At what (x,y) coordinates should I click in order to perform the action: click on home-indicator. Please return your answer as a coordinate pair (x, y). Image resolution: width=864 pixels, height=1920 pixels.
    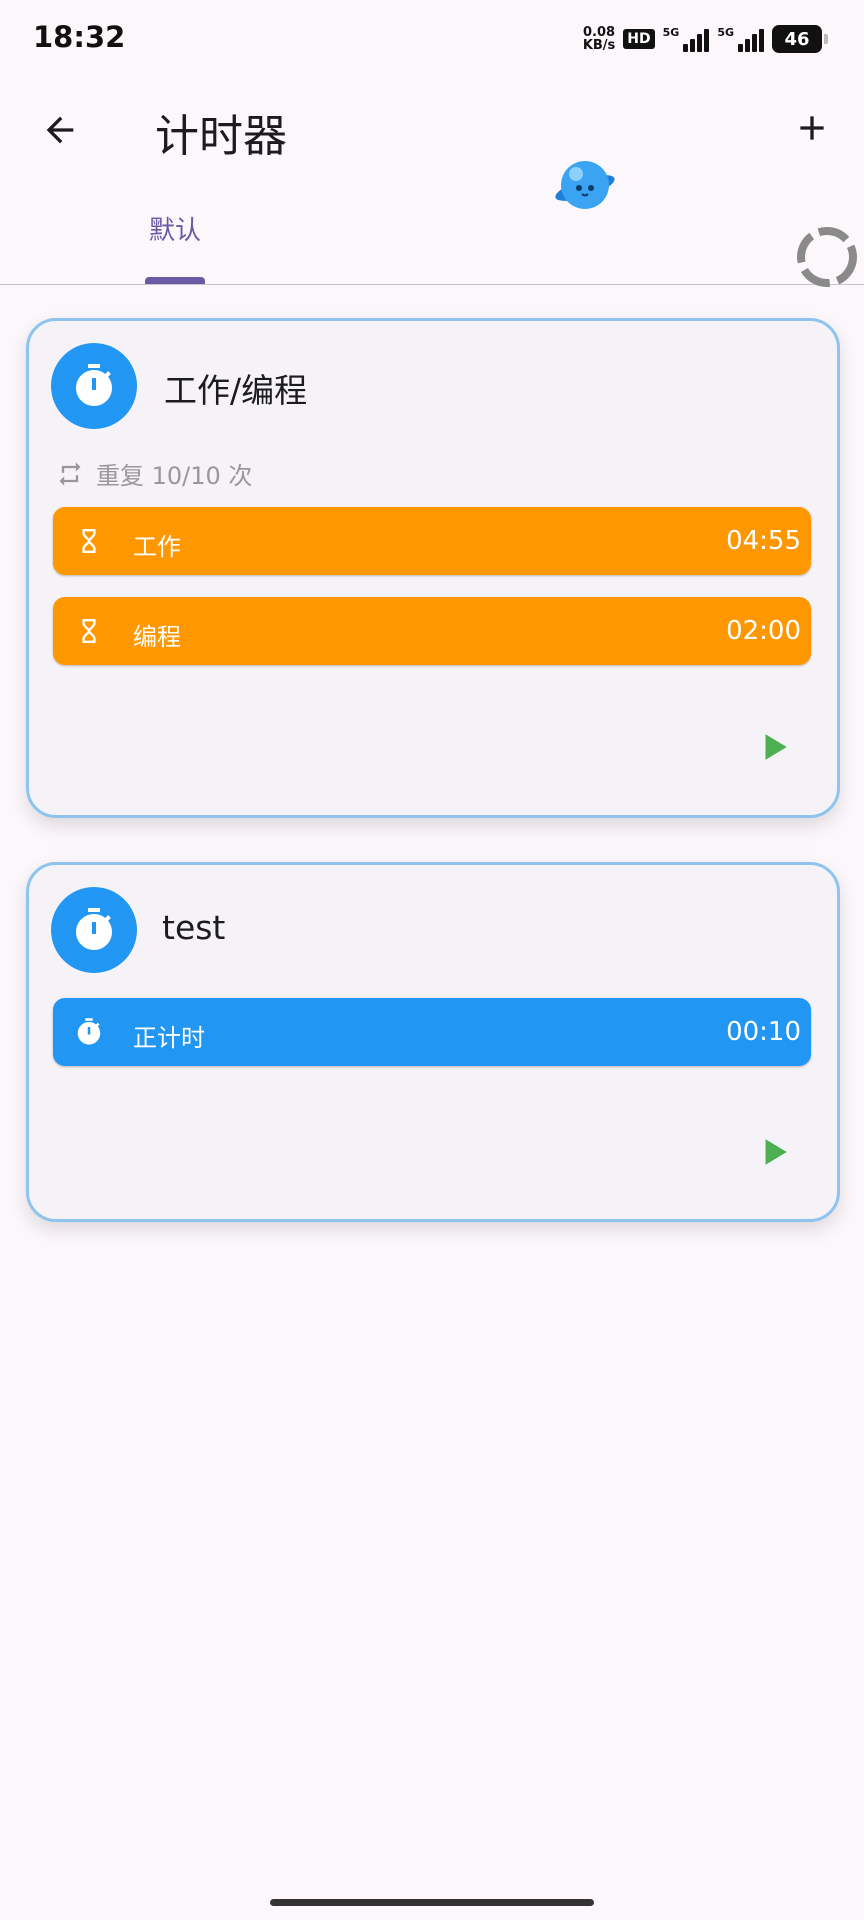
    Looking at the image, I should click on (432, 1902).